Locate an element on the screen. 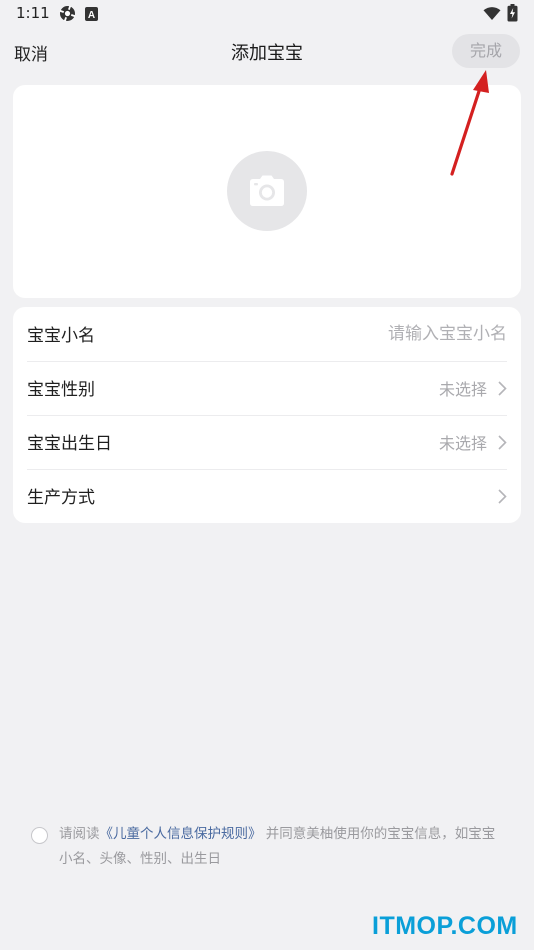 The height and width of the screenshot is (950, 534). camera-icon is located at coordinates (267, 190).